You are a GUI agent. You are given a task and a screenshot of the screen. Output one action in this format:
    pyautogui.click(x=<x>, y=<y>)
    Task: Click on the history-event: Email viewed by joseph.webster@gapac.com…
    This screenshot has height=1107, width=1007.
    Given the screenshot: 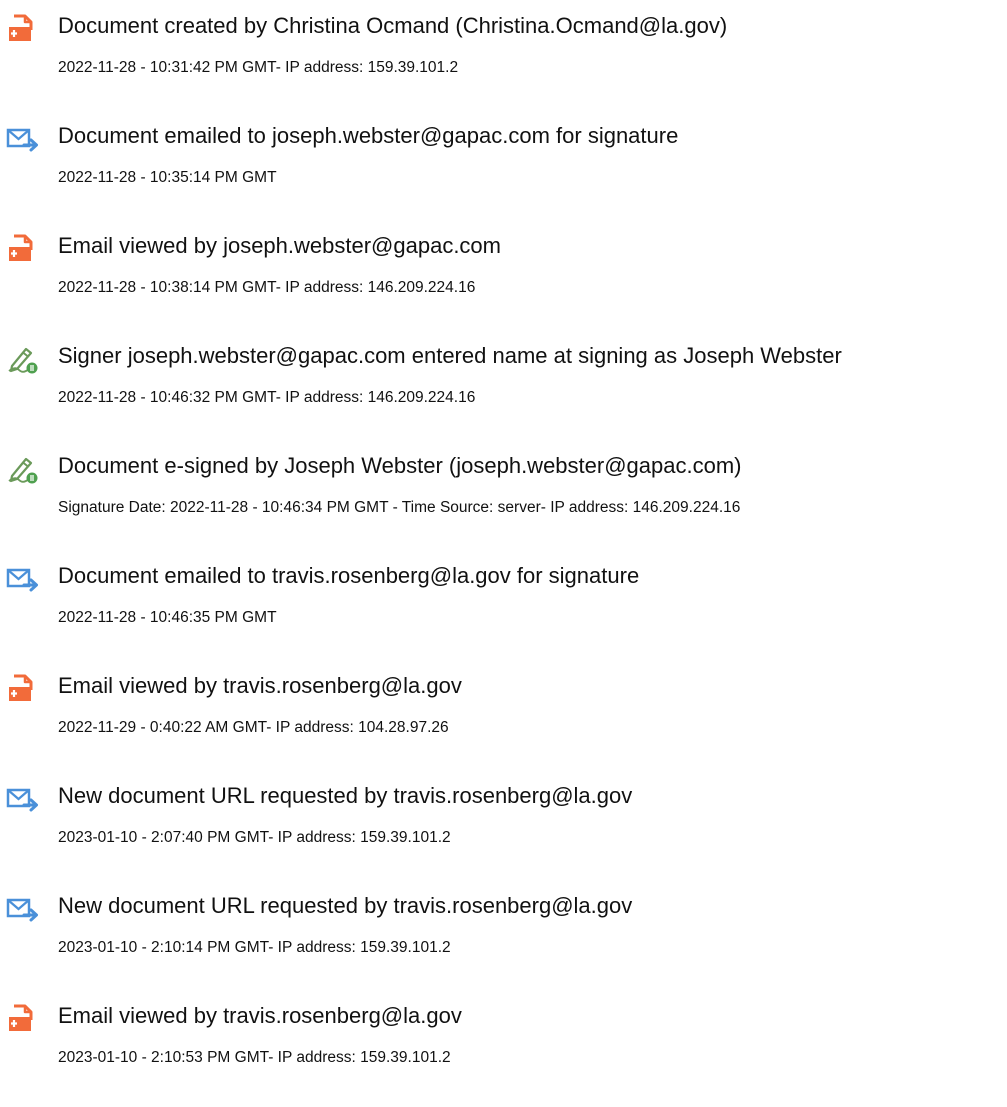 What is the action you would take?
    pyautogui.click(x=503, y=271)
    